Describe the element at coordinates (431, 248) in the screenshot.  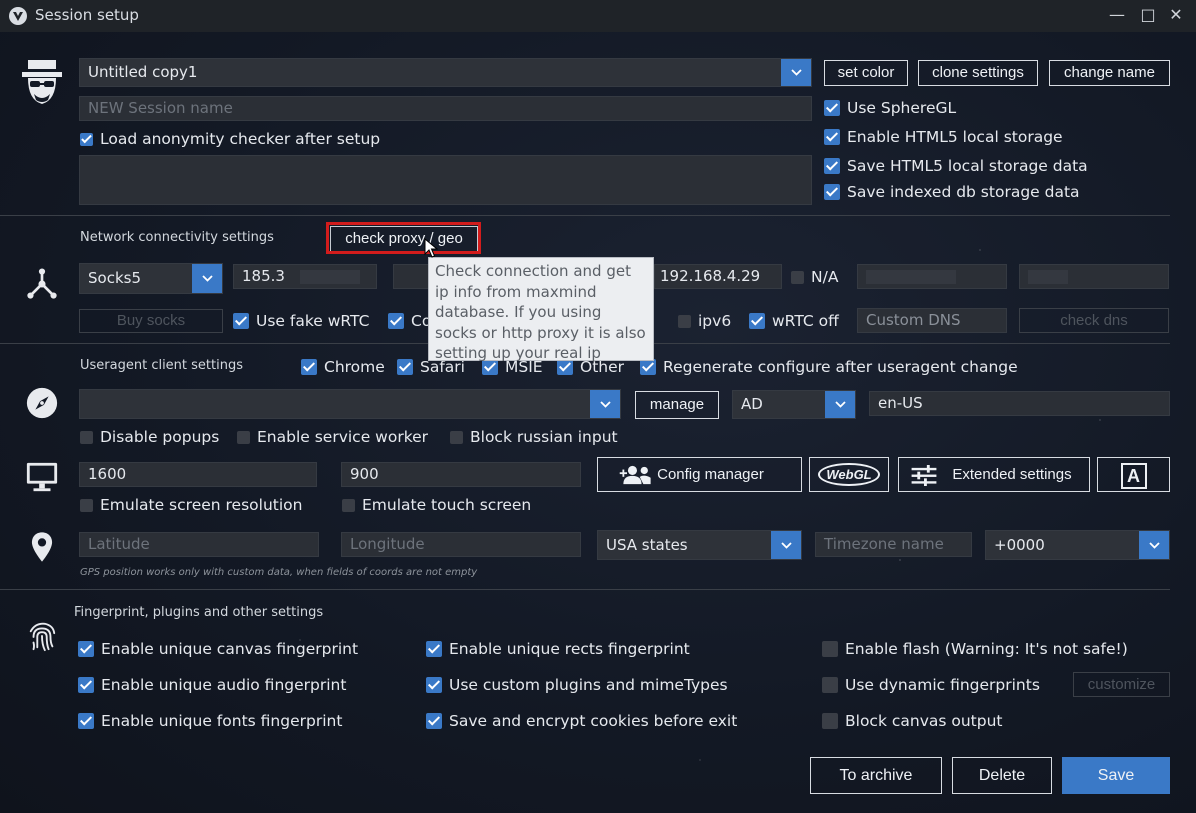
I see `mouse-cursor-icon` at that location.